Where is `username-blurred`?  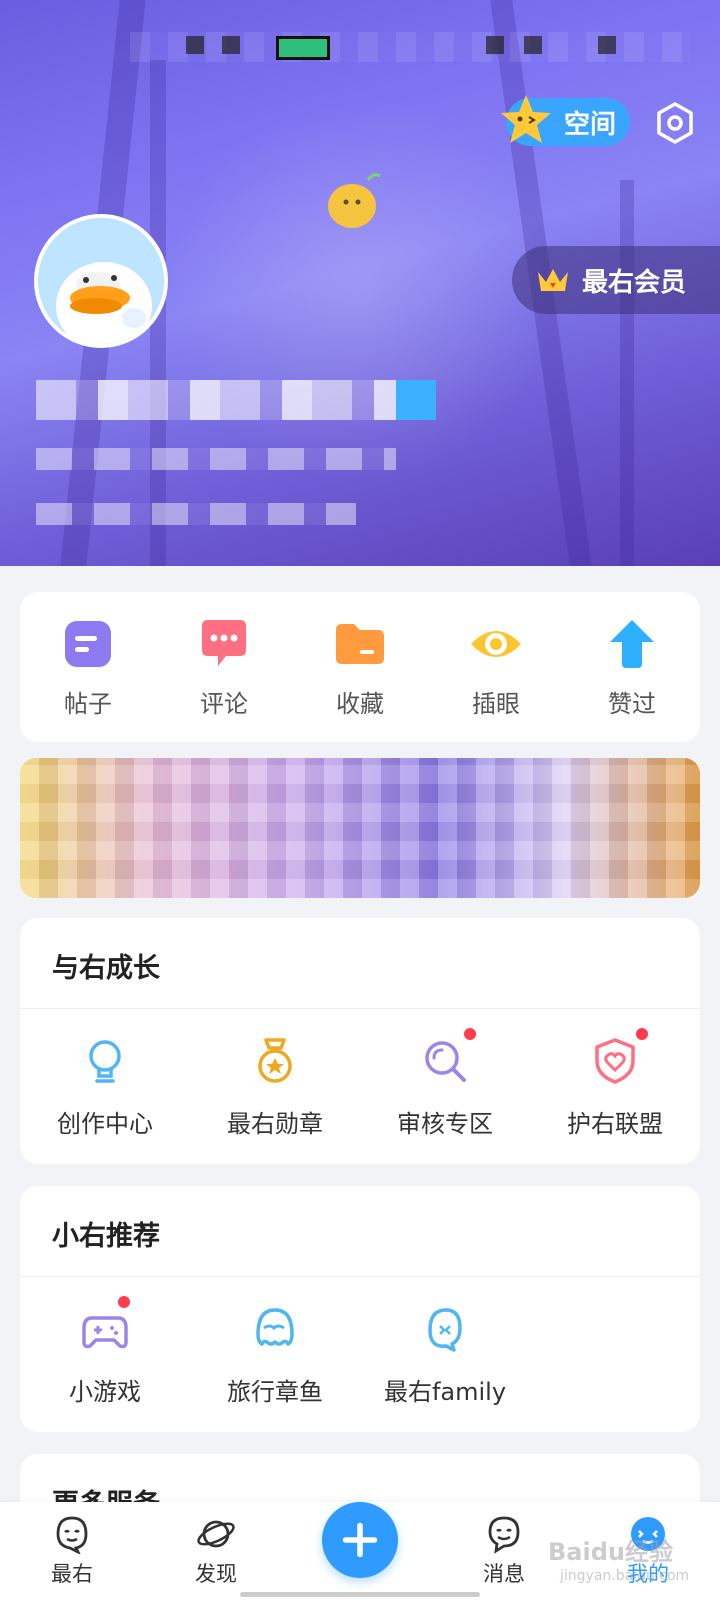 username-blurred is located at coordinates (236, 400).